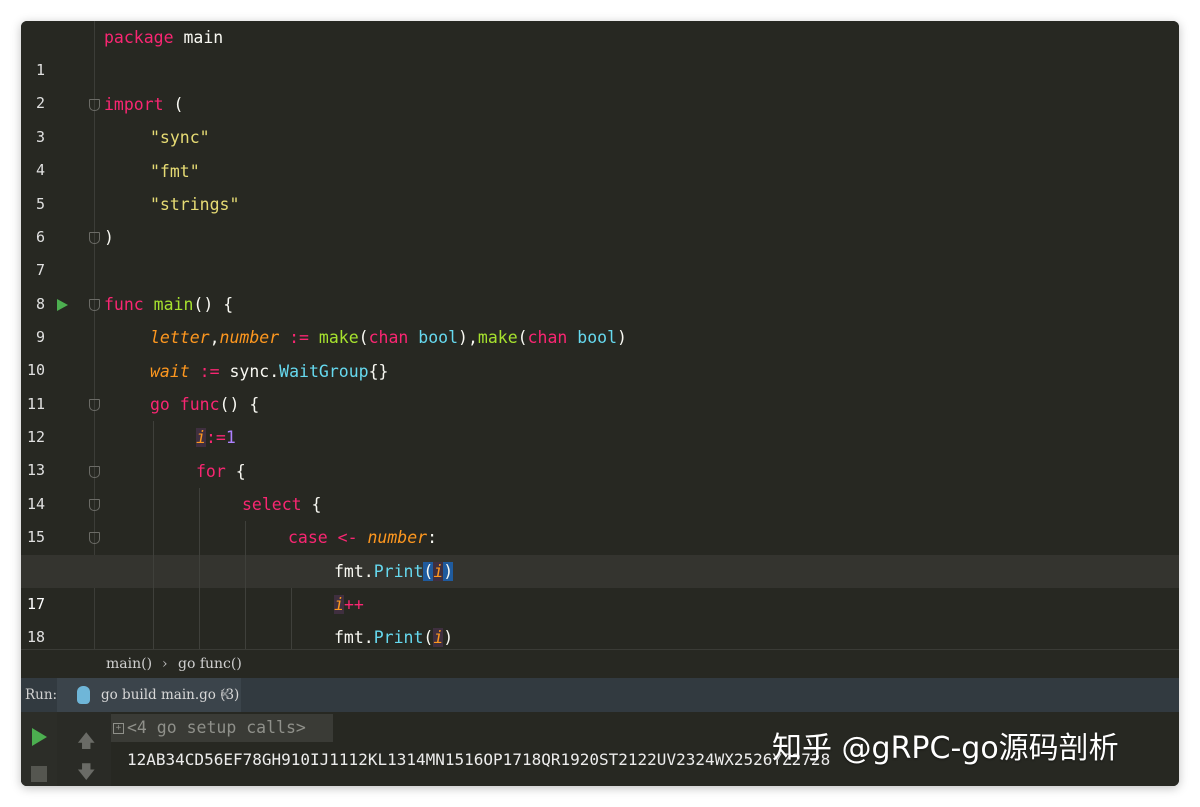  Describe the element at coordinates (432, 537) in the screenshot. I see `punct: :` at that location.